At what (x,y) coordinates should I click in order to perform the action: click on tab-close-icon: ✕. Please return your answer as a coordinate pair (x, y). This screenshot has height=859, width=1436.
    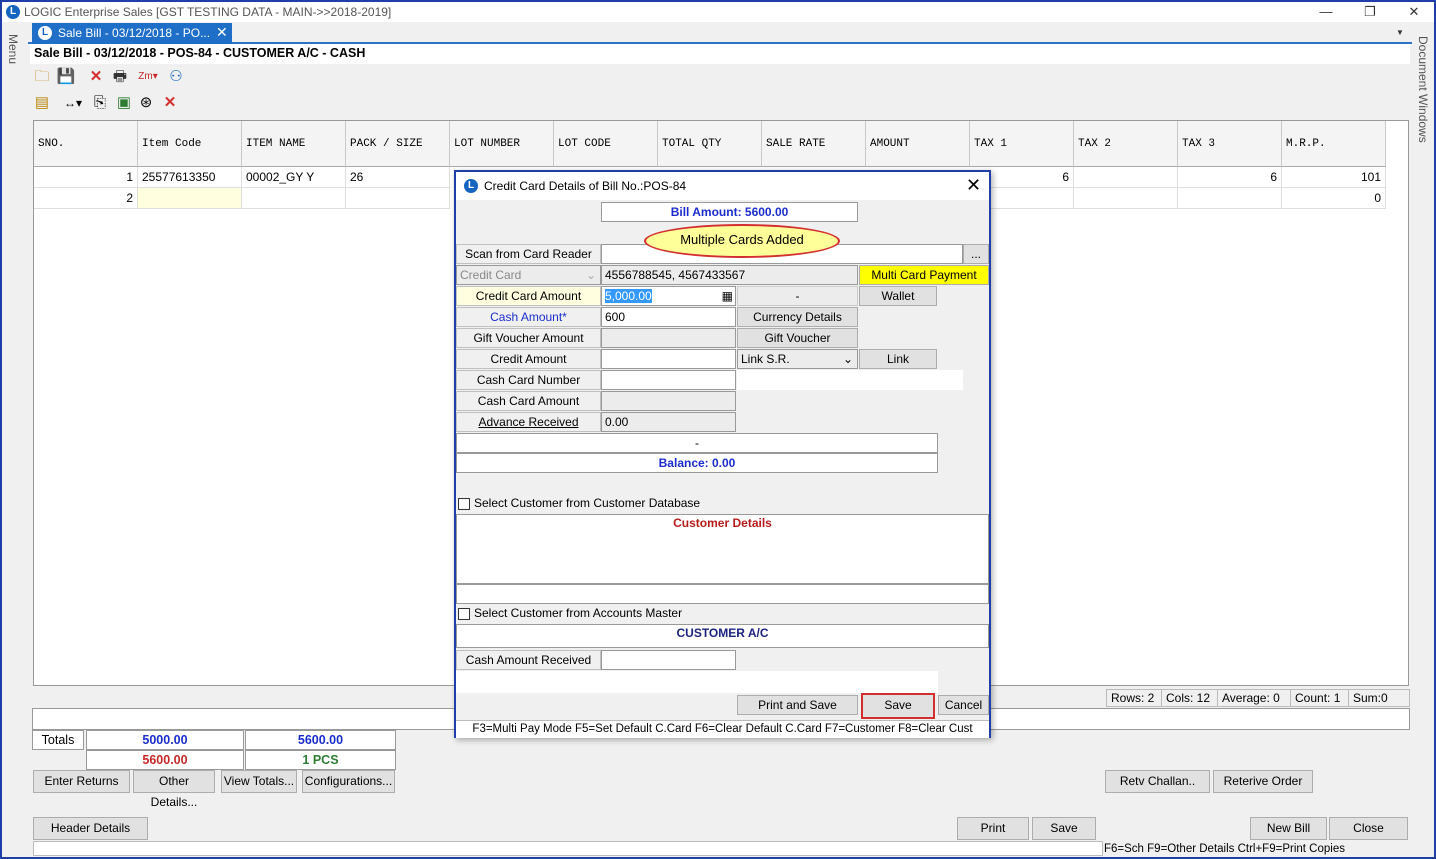
    Looking at the image, I should click on (222, 32).